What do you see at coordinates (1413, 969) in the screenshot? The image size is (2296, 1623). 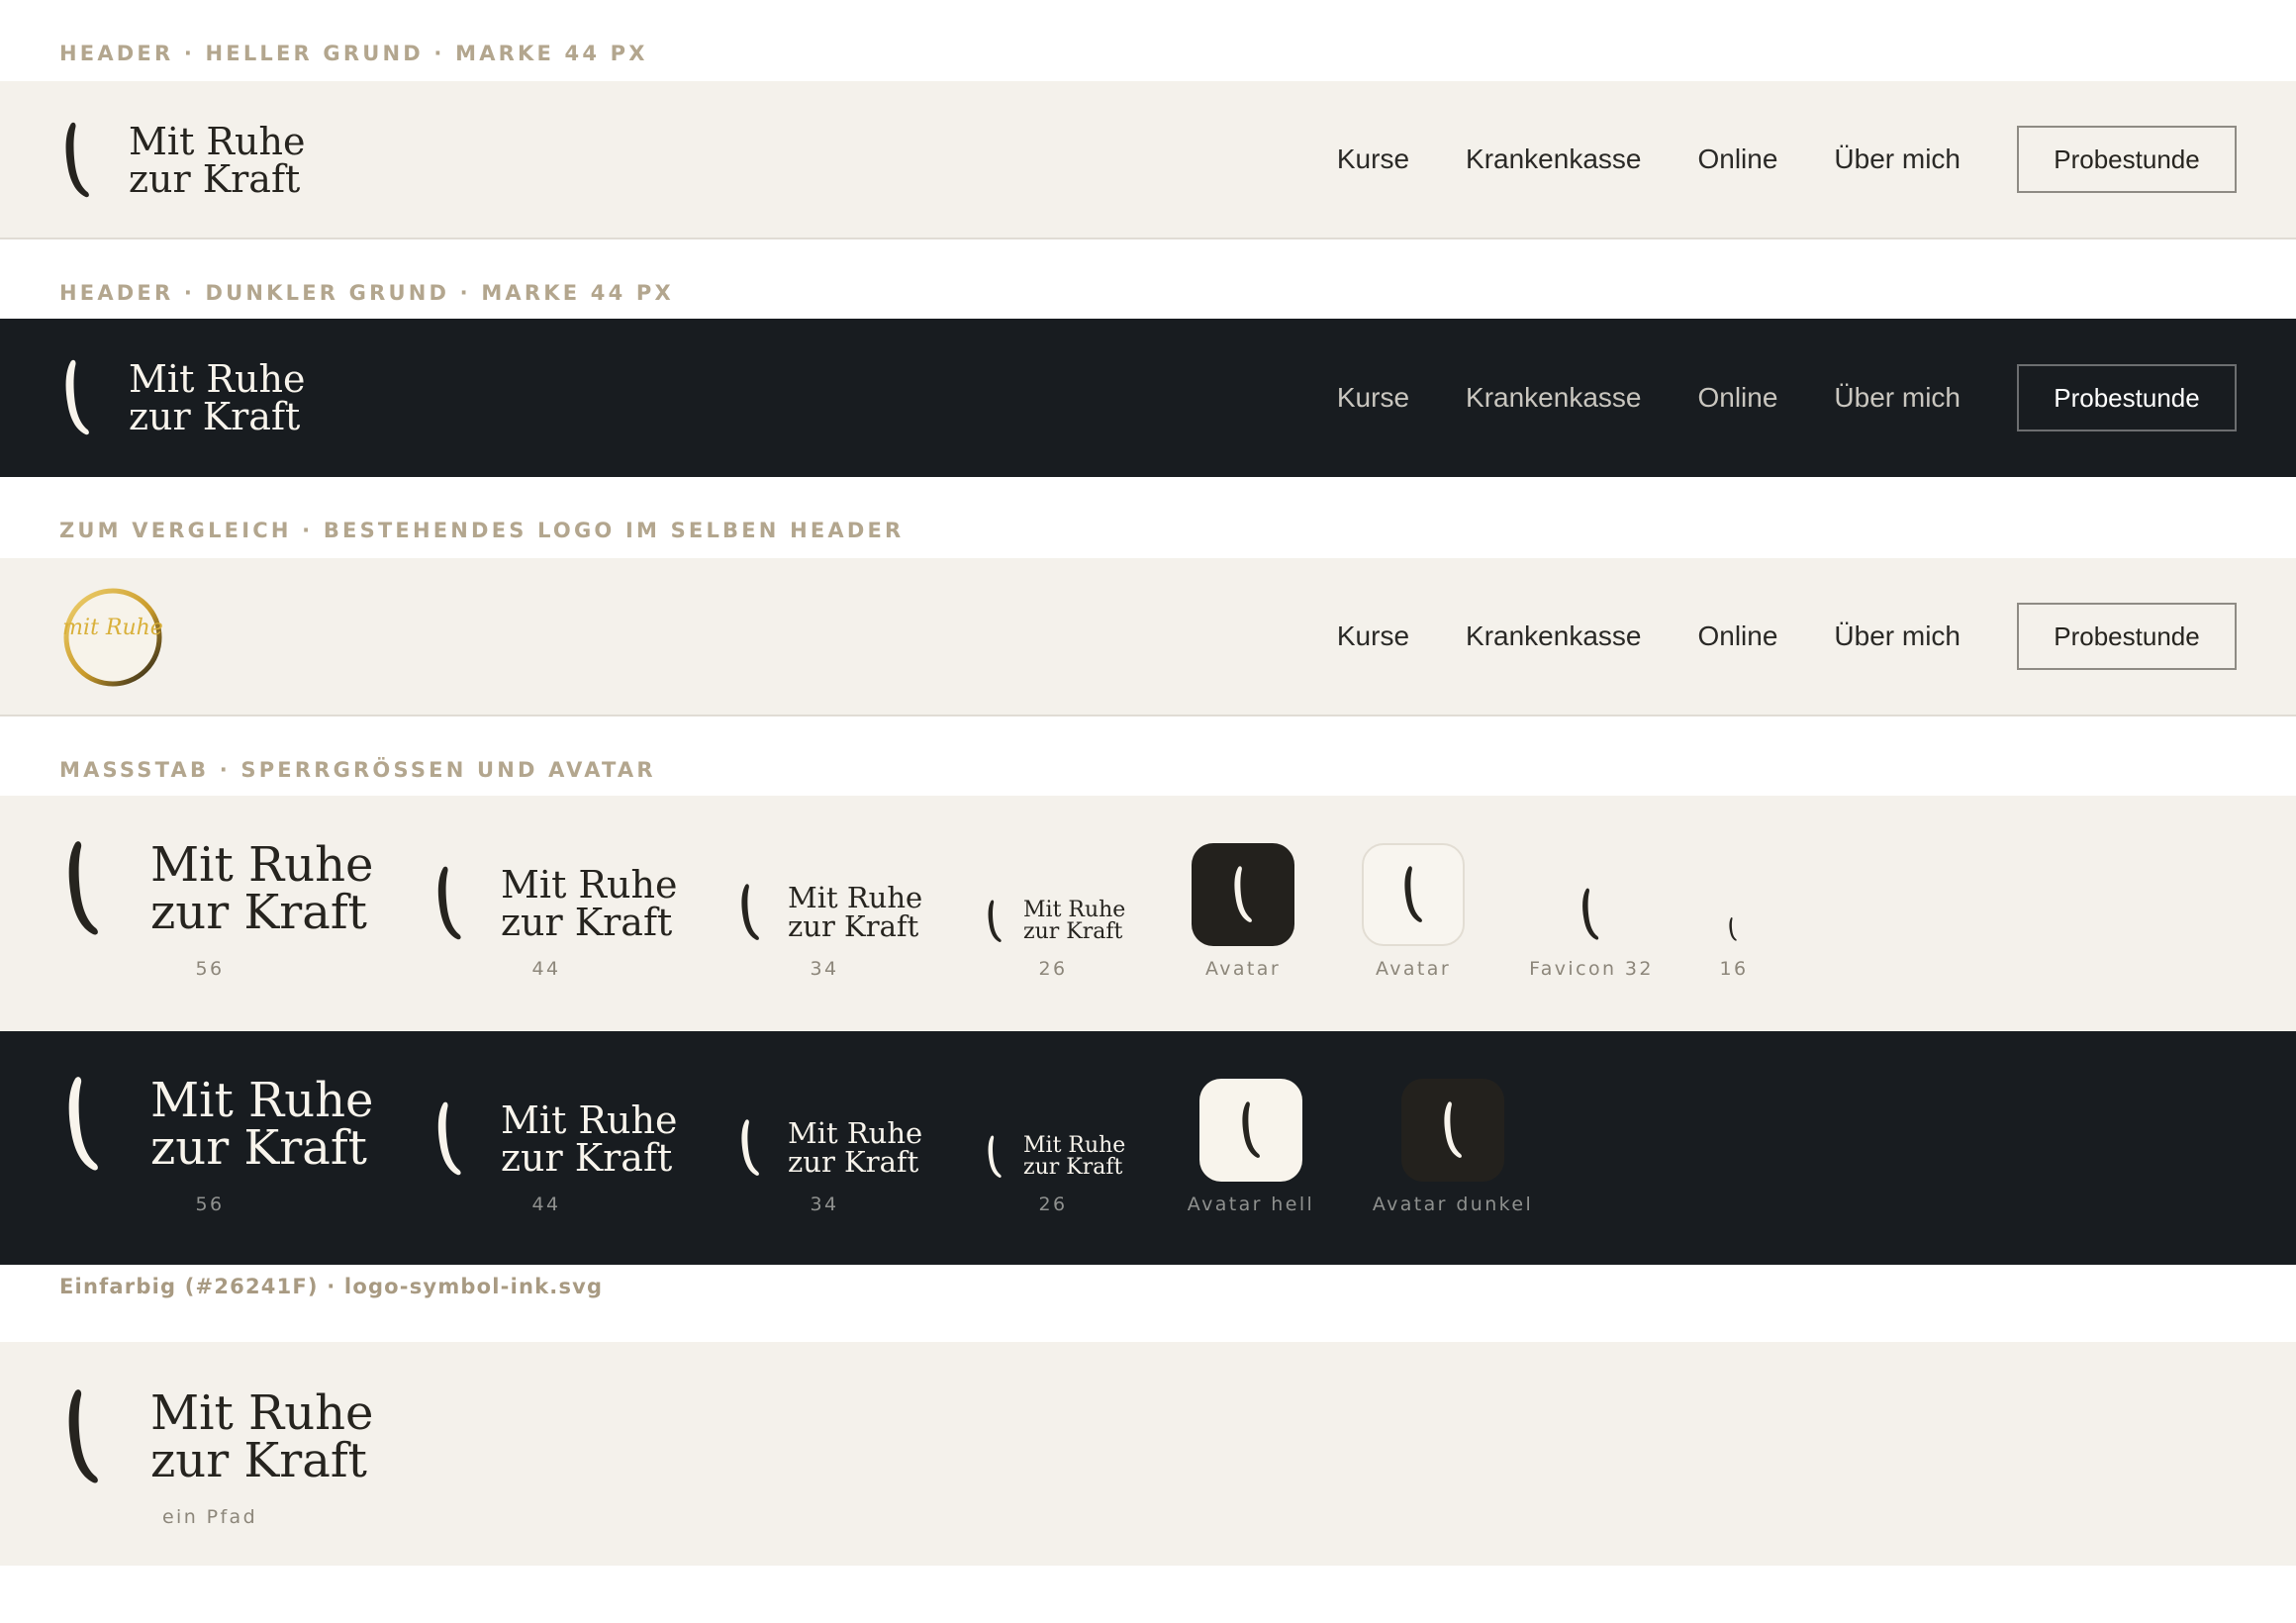 I see `caption-avatar-2: Avatar` at bounding box center [1413, 969].